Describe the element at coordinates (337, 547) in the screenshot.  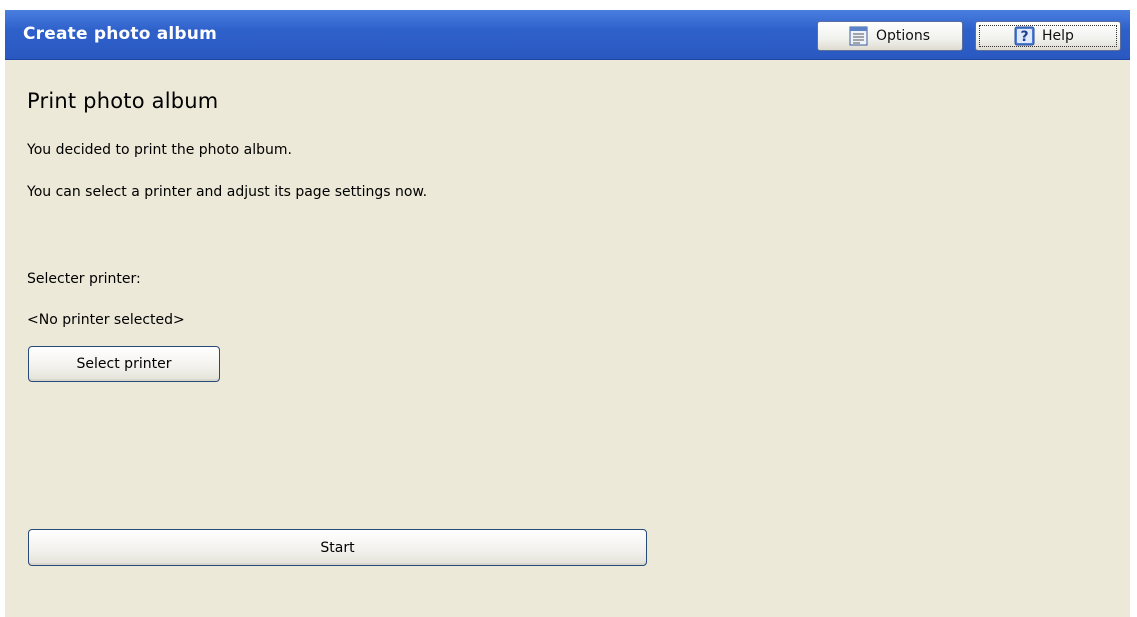
I see `start-button: Start` at that location.